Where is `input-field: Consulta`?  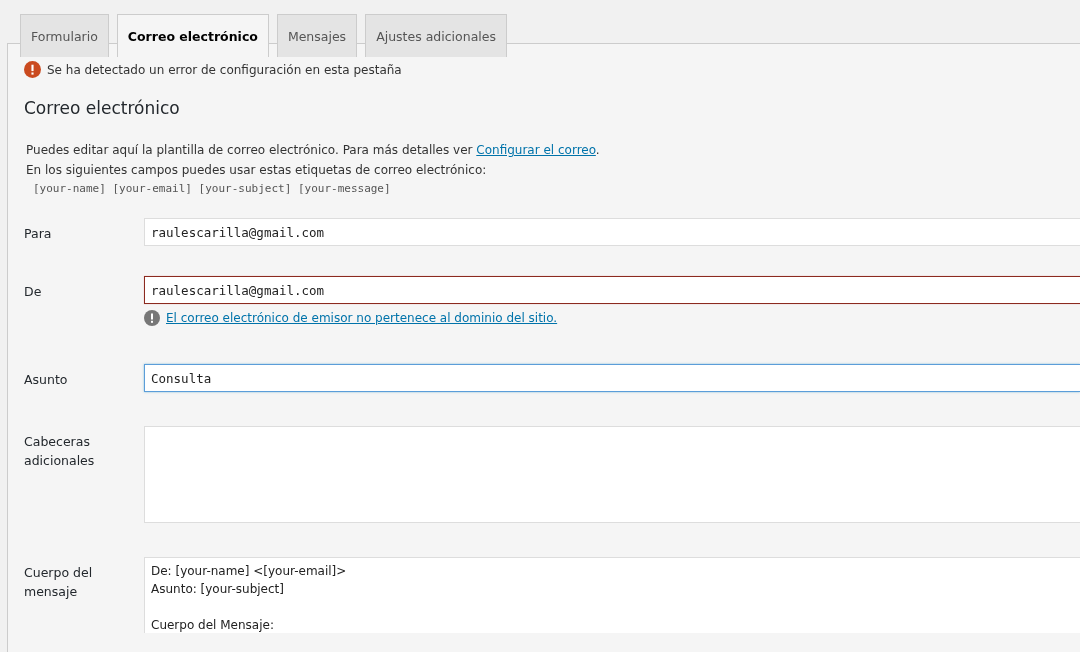 input-field: Consulta is located at coordinates (612, 378).